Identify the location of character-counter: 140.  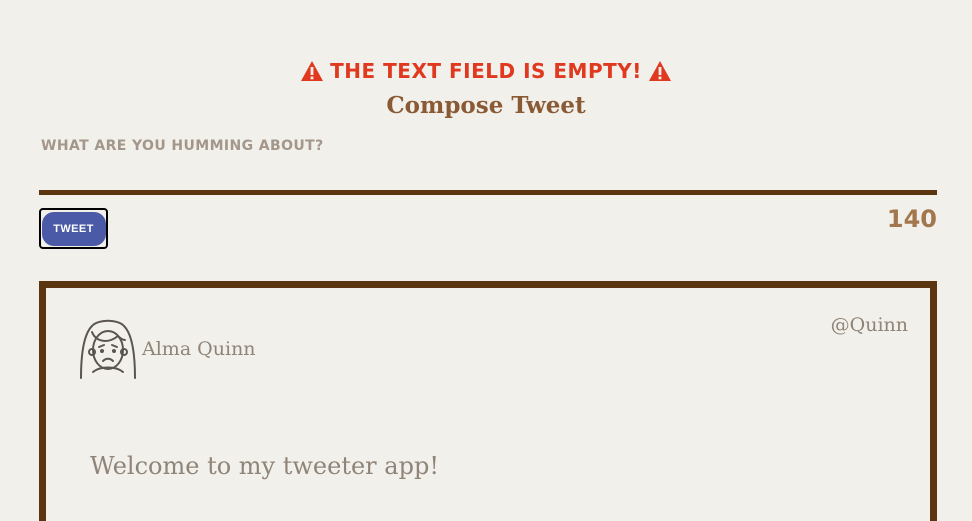
(911, 219).